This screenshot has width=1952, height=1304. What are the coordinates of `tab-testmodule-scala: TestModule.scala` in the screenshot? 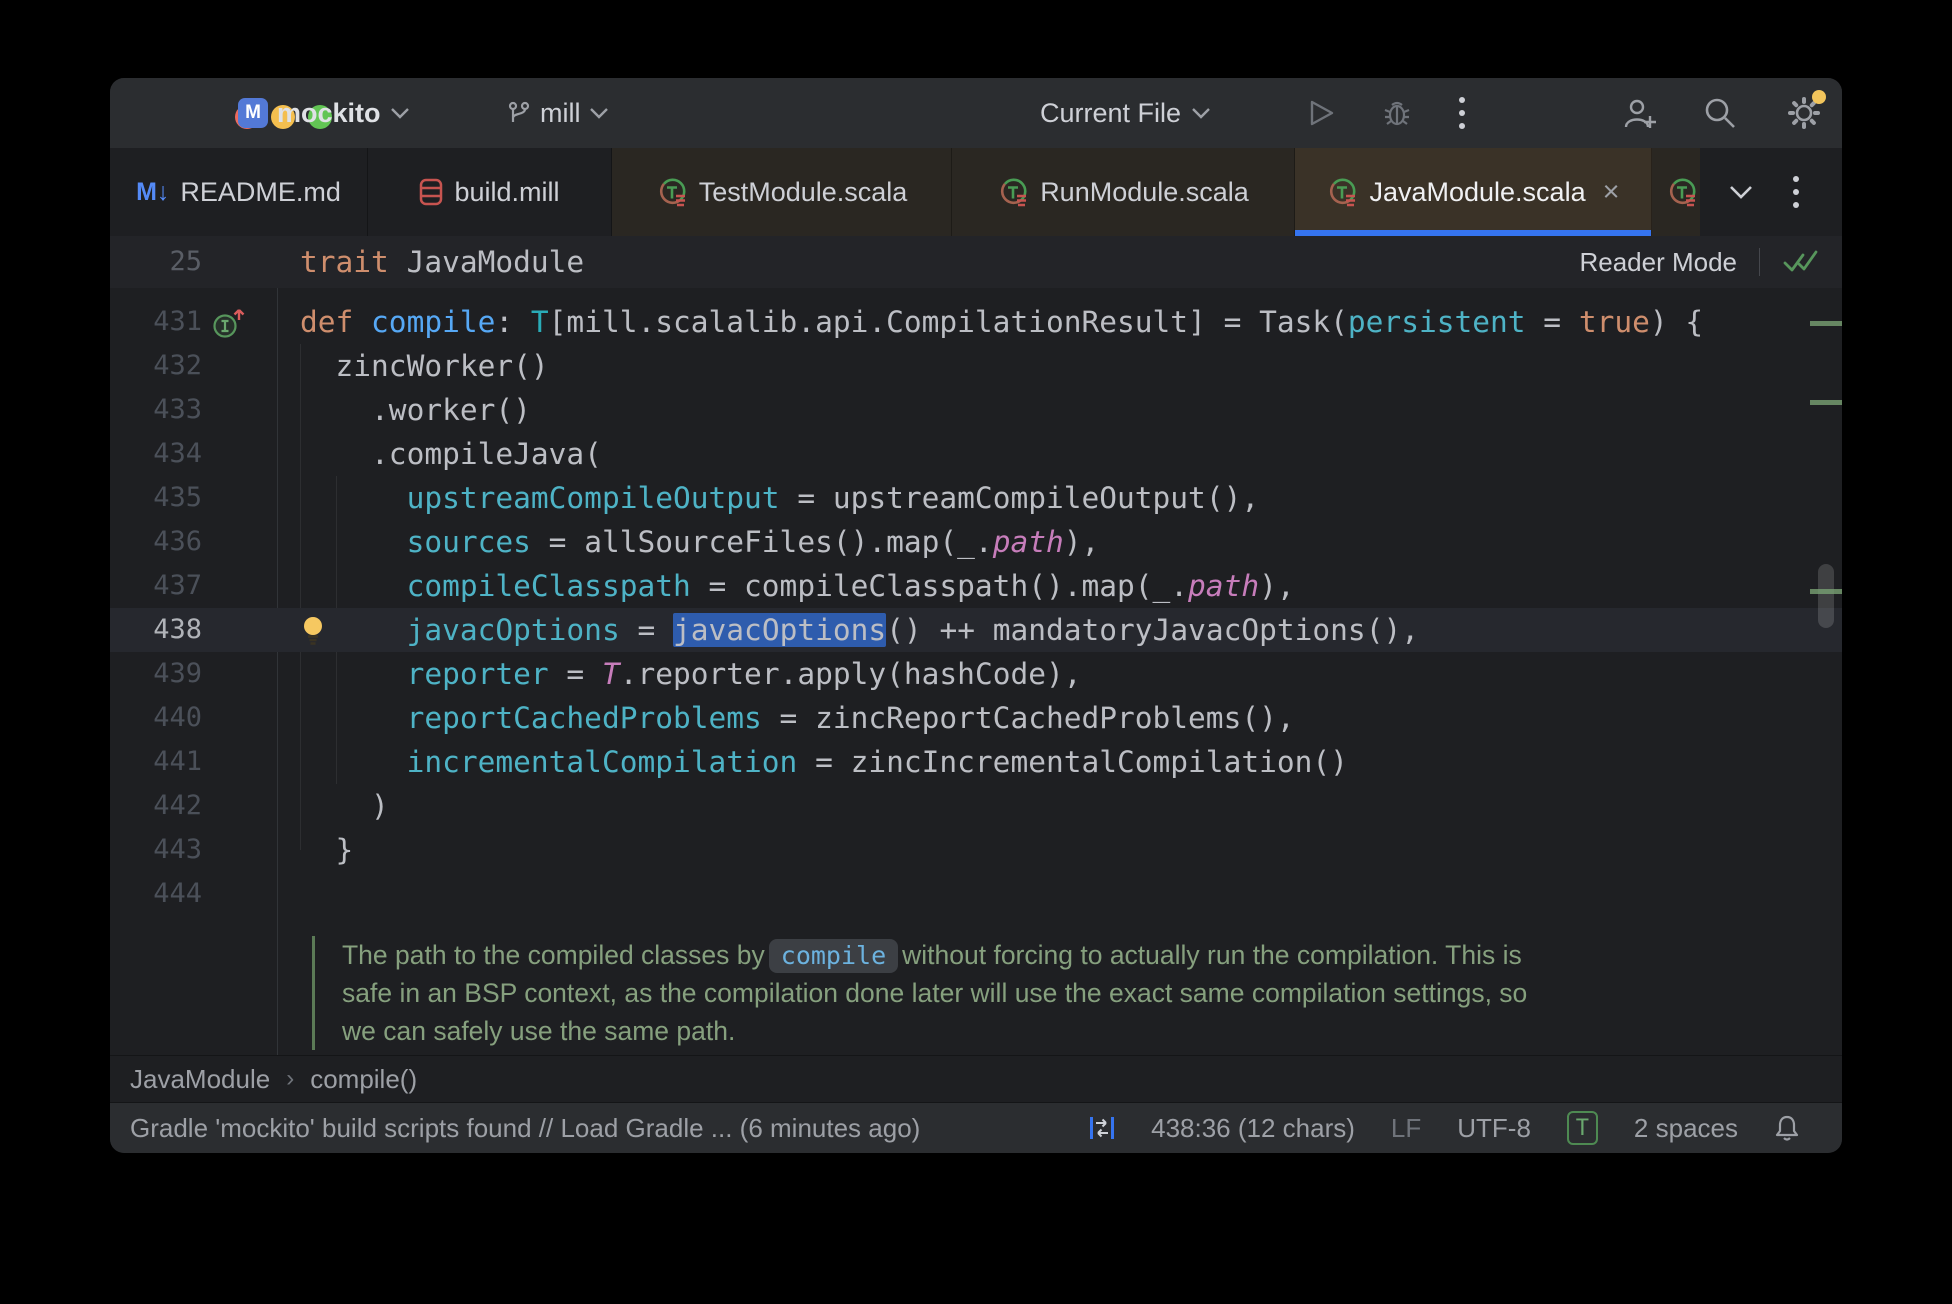 It's located at (782, 192).